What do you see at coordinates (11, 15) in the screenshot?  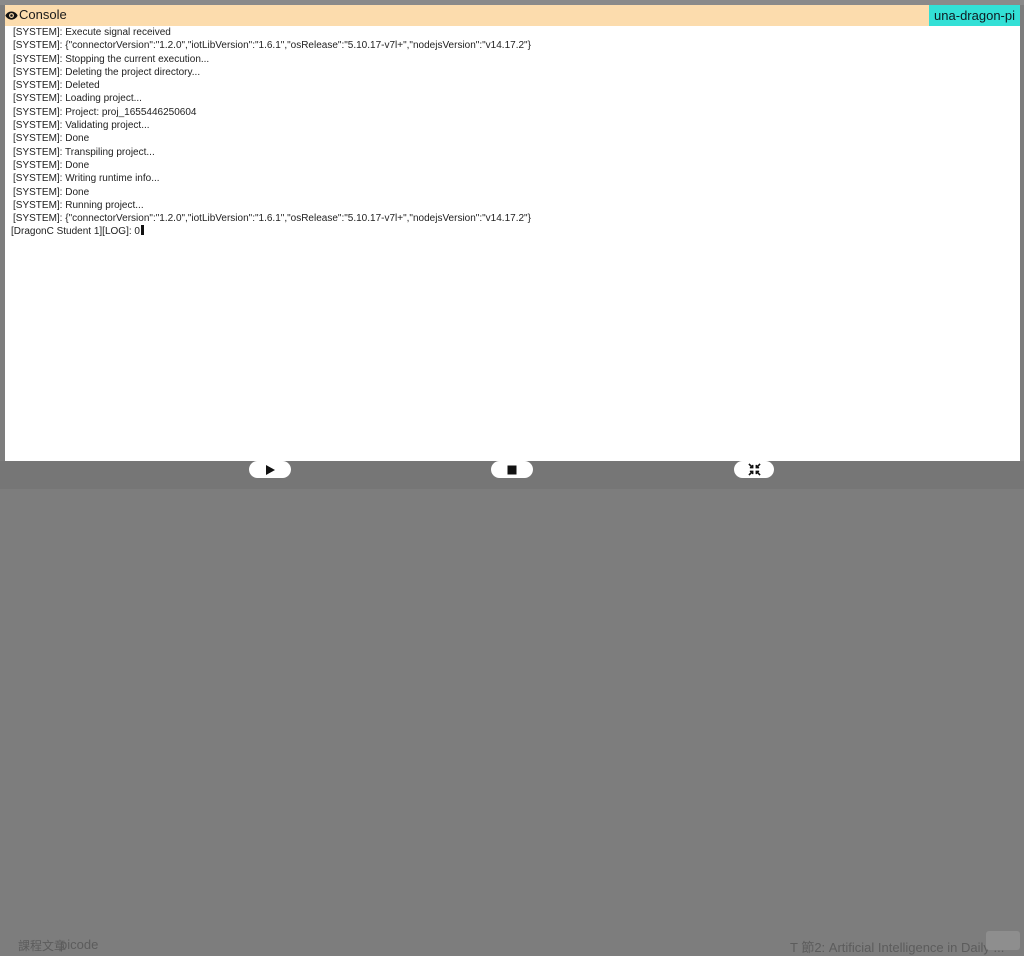 I see `eye-icon` at bounding box center [11, 15].